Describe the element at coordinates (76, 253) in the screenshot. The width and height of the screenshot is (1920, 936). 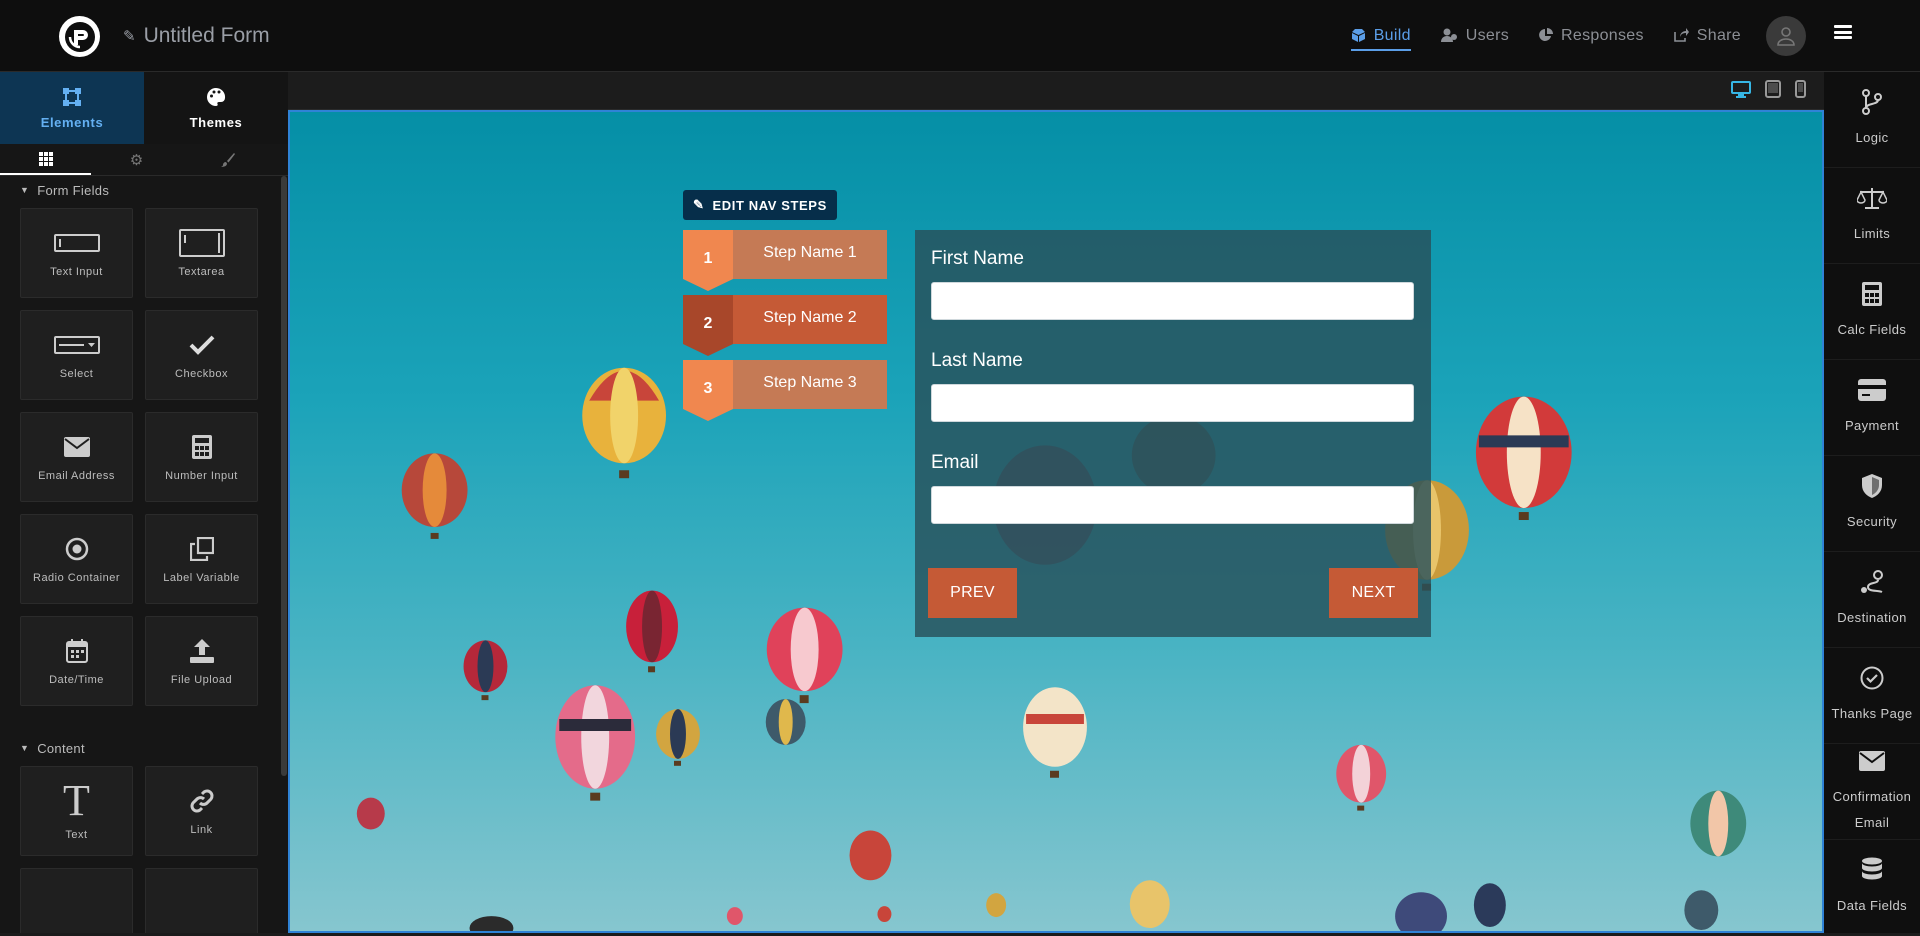
I see `element-text-input: Text Input` at that location.